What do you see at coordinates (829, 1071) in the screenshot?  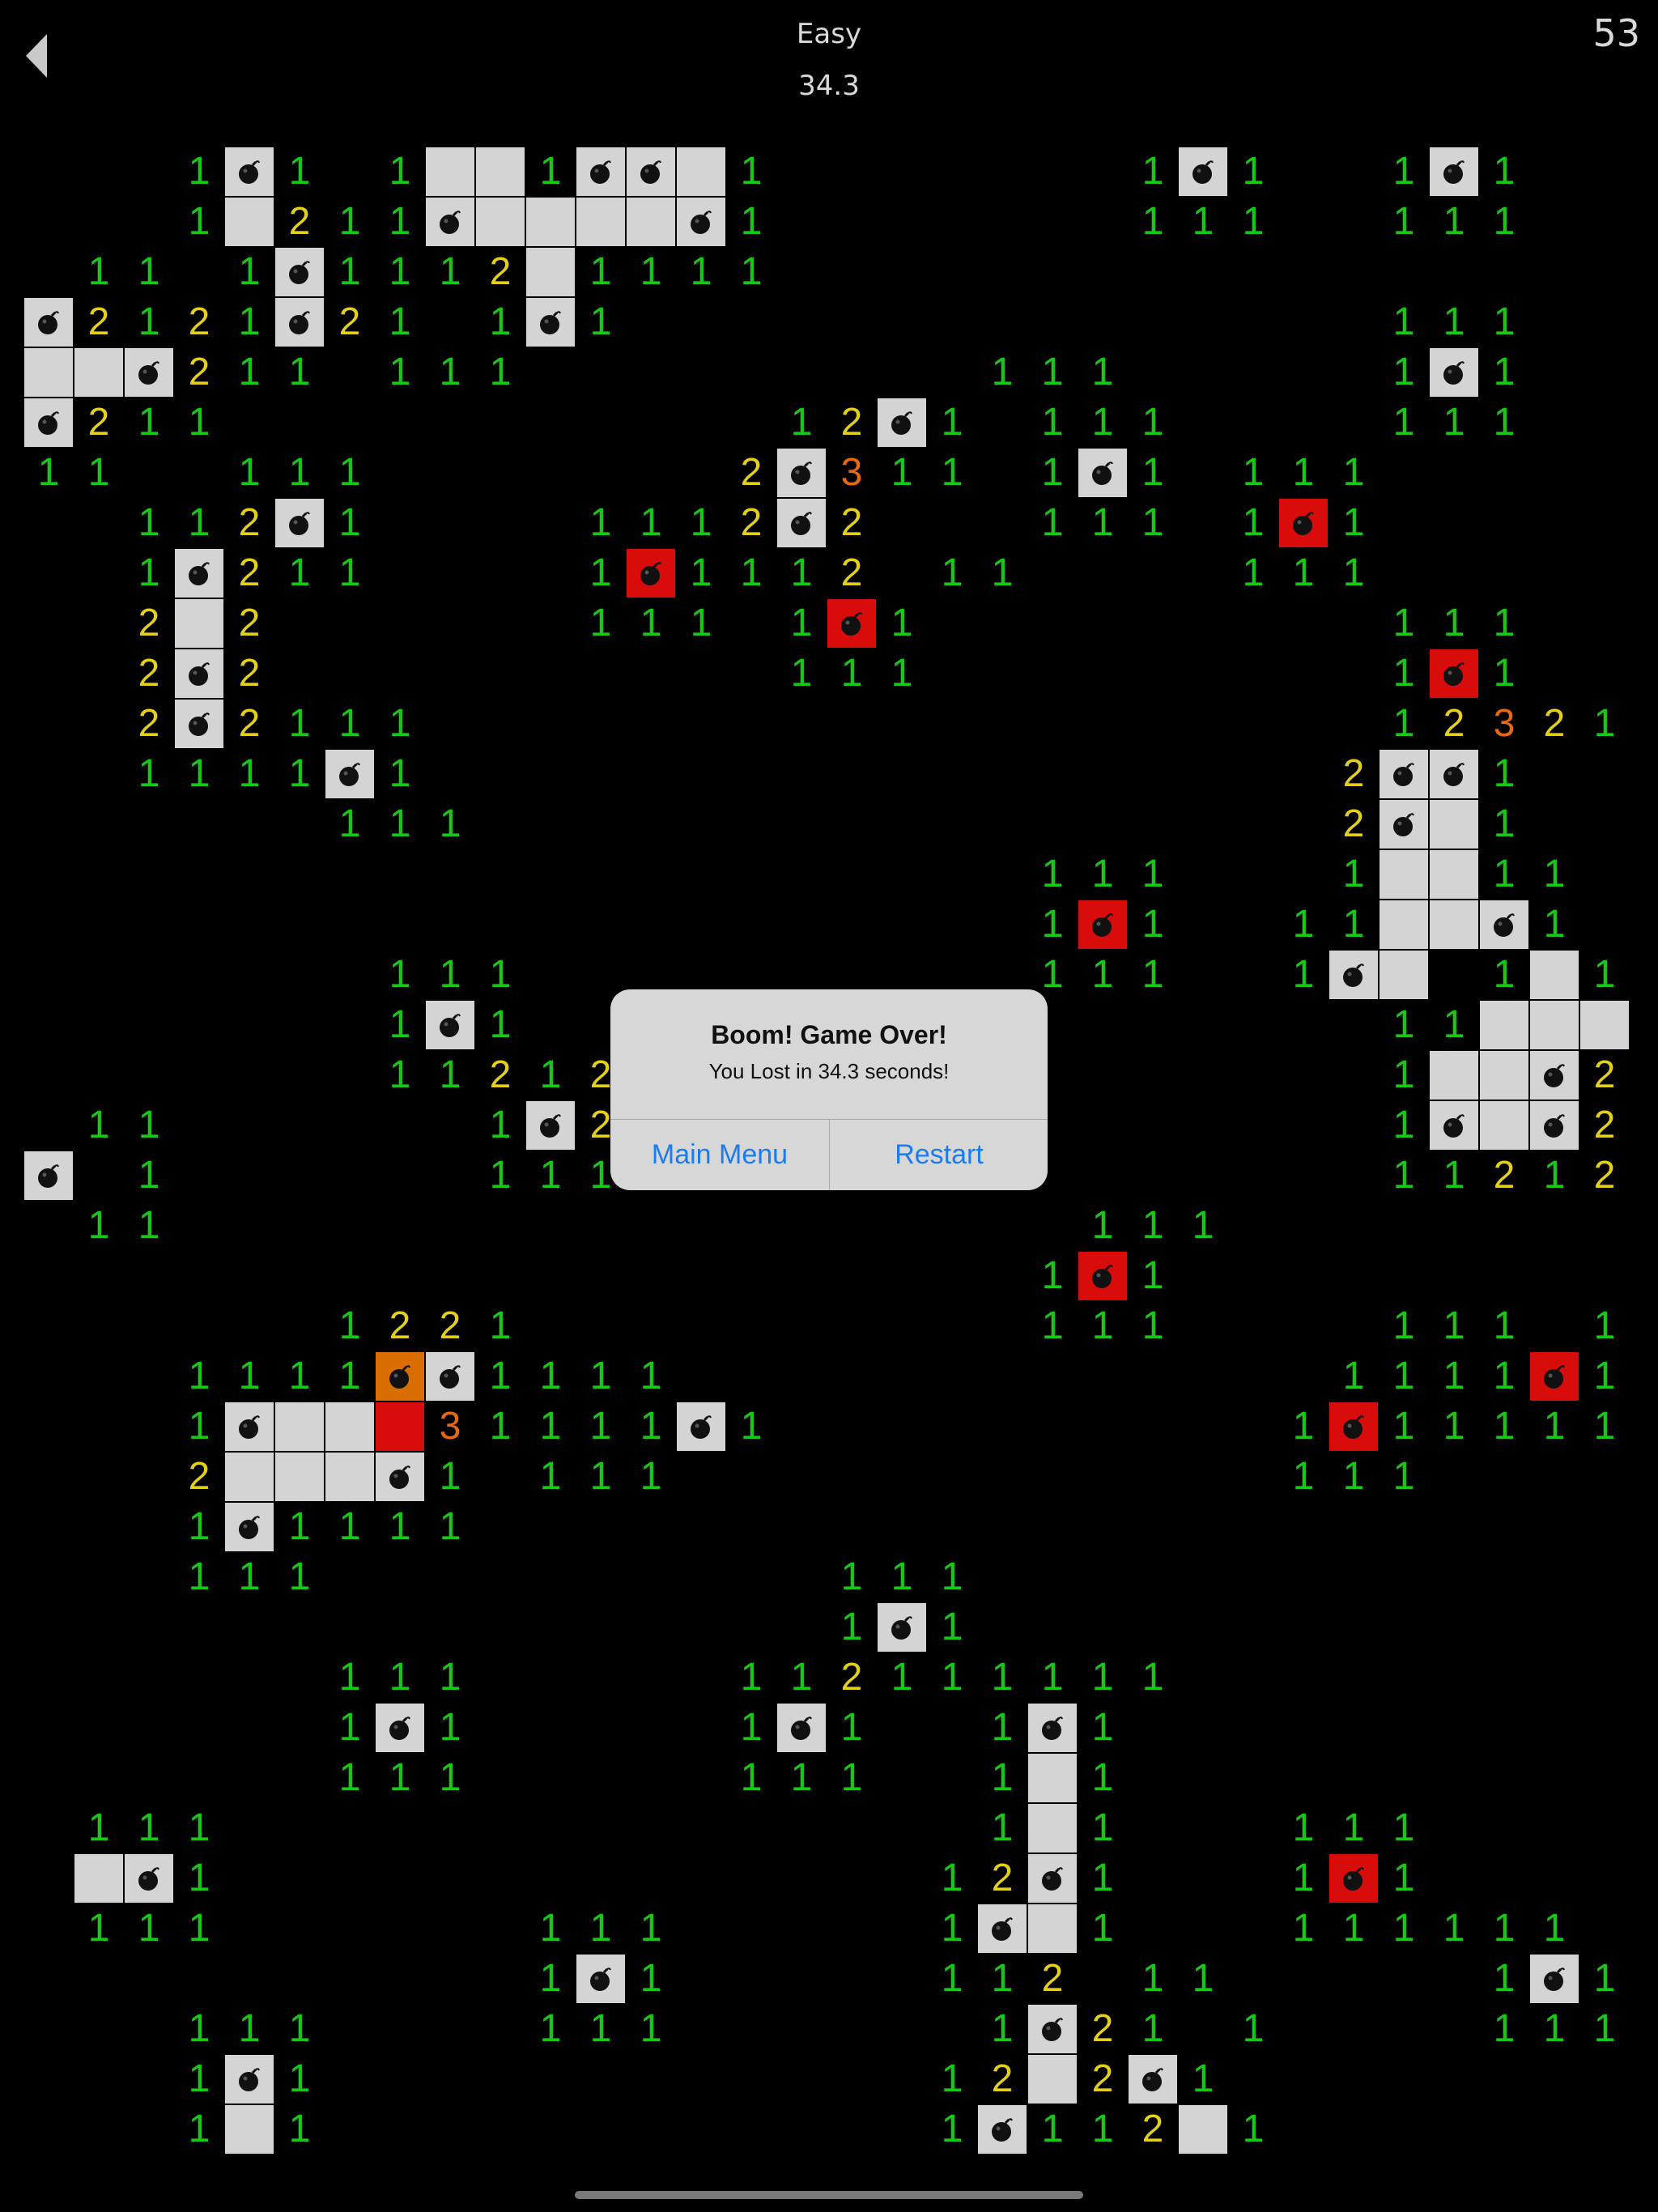 I see `dialog-message: You Lost in 34.3 seconds!` at bounding box center [829, 1071].